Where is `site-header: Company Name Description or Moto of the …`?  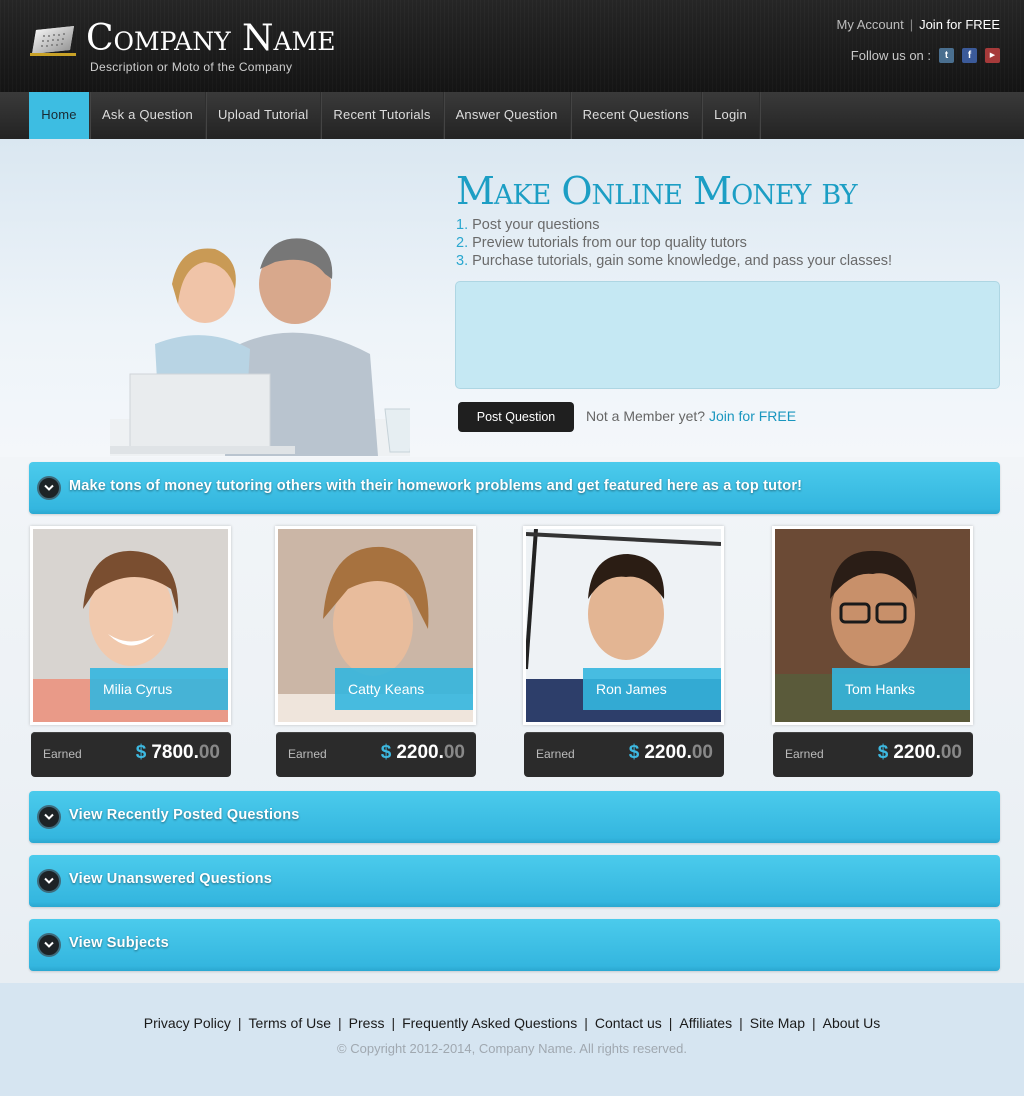 site-header: Company Name Description or Moto of the … is located at coordinates (512, 46).